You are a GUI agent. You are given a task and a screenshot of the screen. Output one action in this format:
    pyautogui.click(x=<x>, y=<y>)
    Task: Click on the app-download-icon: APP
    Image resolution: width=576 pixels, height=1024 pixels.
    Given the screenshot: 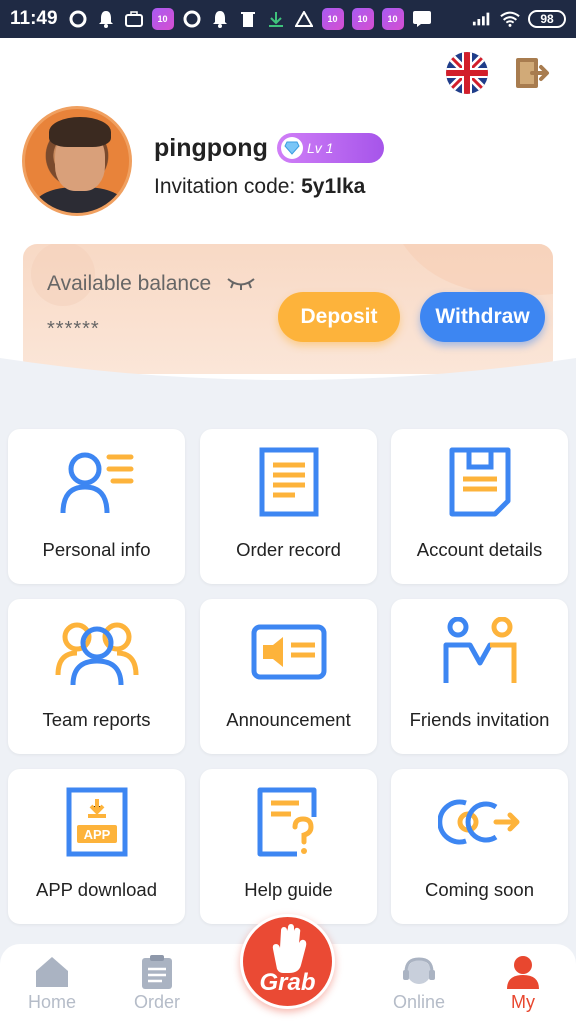 What is the action you would take?
    pyautogui.click(x=96, y=823)
    